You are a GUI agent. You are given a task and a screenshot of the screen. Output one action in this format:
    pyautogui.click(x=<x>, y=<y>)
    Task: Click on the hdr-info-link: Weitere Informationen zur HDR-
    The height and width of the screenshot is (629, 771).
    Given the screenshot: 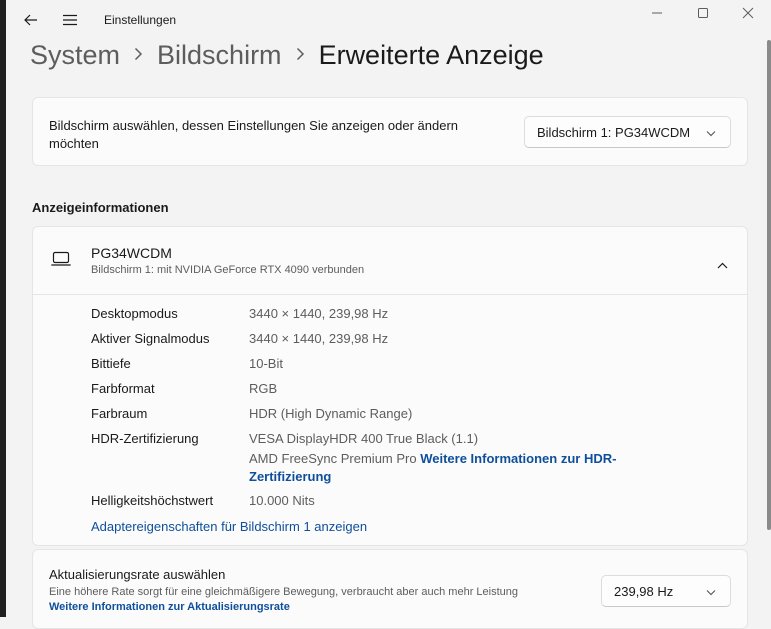 What is the action you would take?
    pyautogui.click(x=518, y=458)
    